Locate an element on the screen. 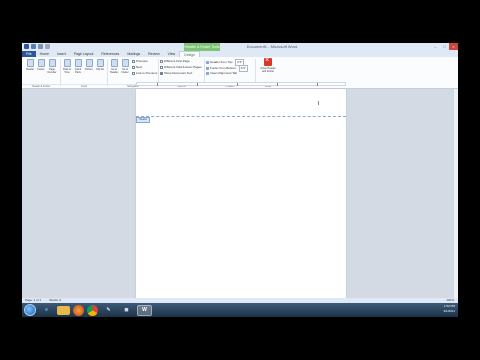 The height and width of the screenshot is (360, 480). header-position-icon is located at coordinates (207, 62).